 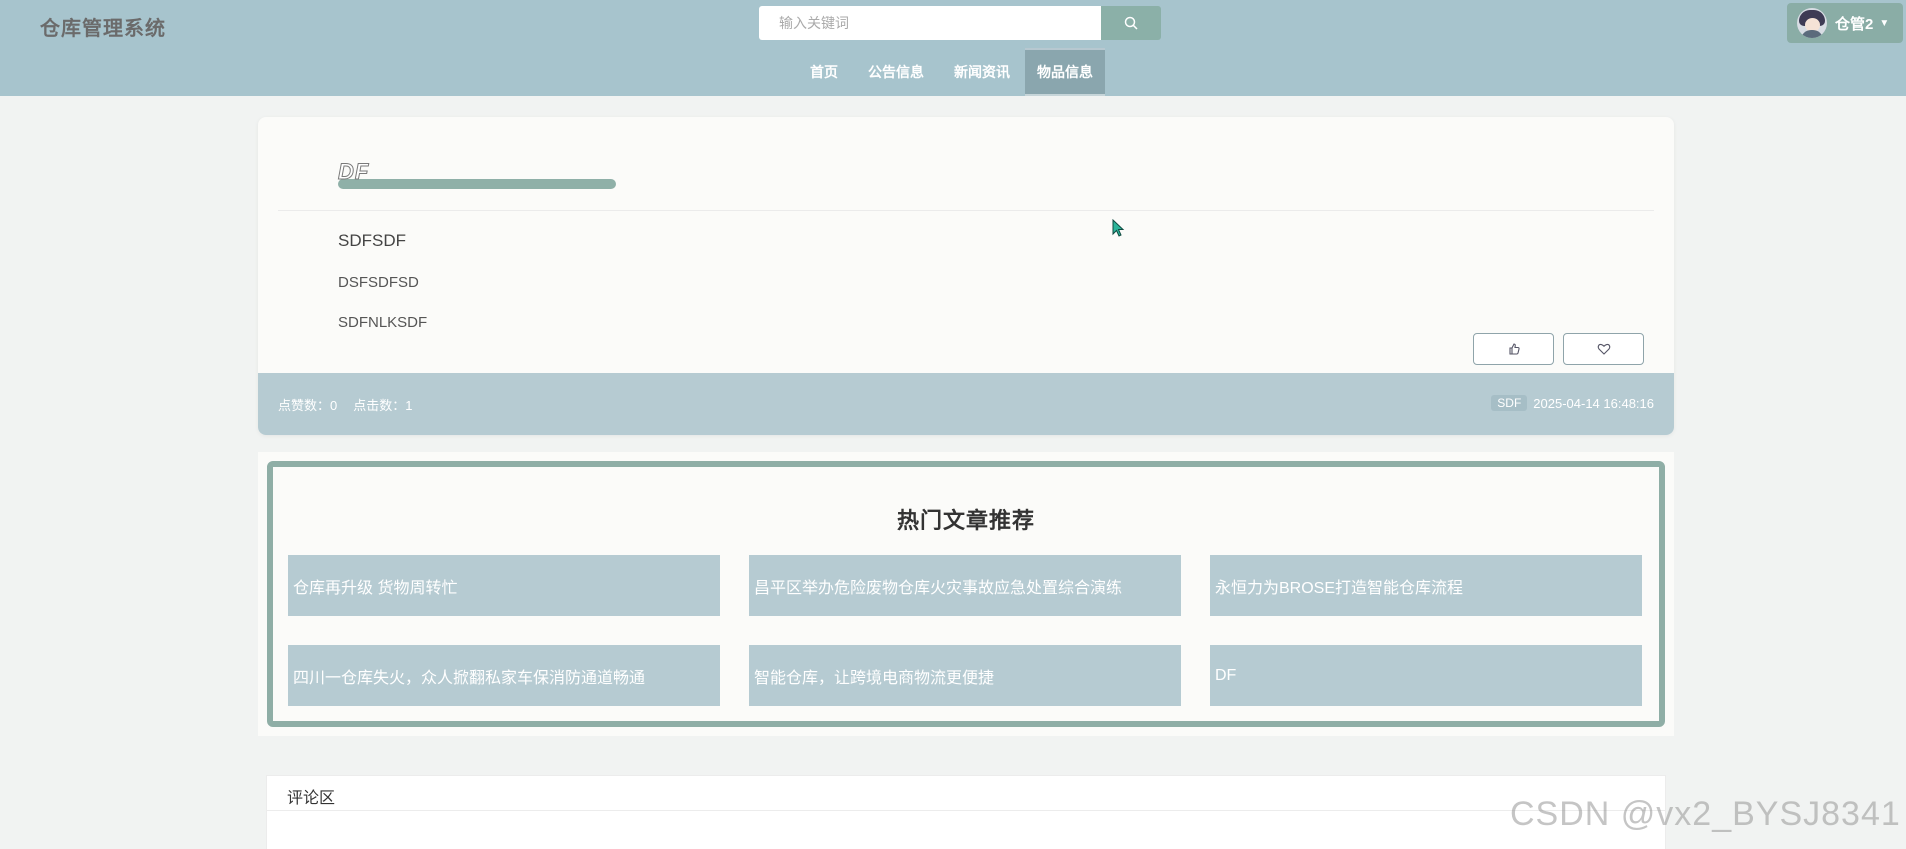 I want to click on main-nav: 首页 公告信息 新闻资讯 物品信息, so click(x=950, y=72).